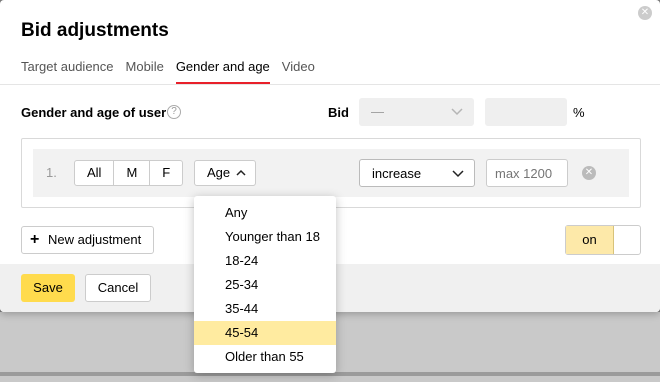 This screenshot has height=382, width=660. I want to click on close-icon: ✕, so click(645, 13).